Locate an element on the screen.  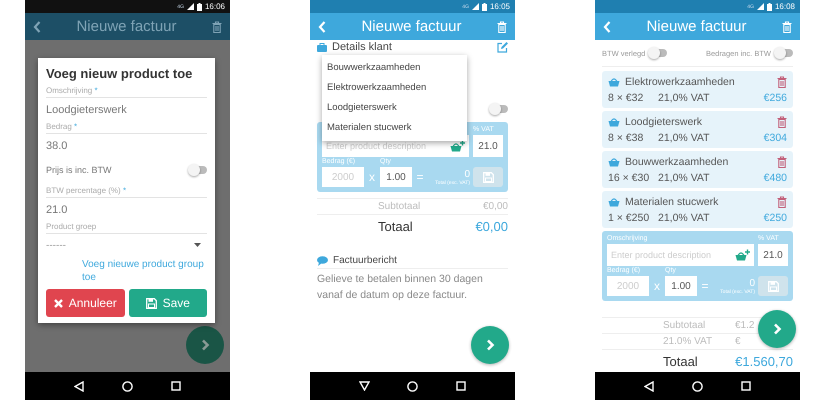
invoice-message: Gelieve te betalen binnen 30 dagen vanaf de datum op deze factuur. is located at coordinates (400, 287).